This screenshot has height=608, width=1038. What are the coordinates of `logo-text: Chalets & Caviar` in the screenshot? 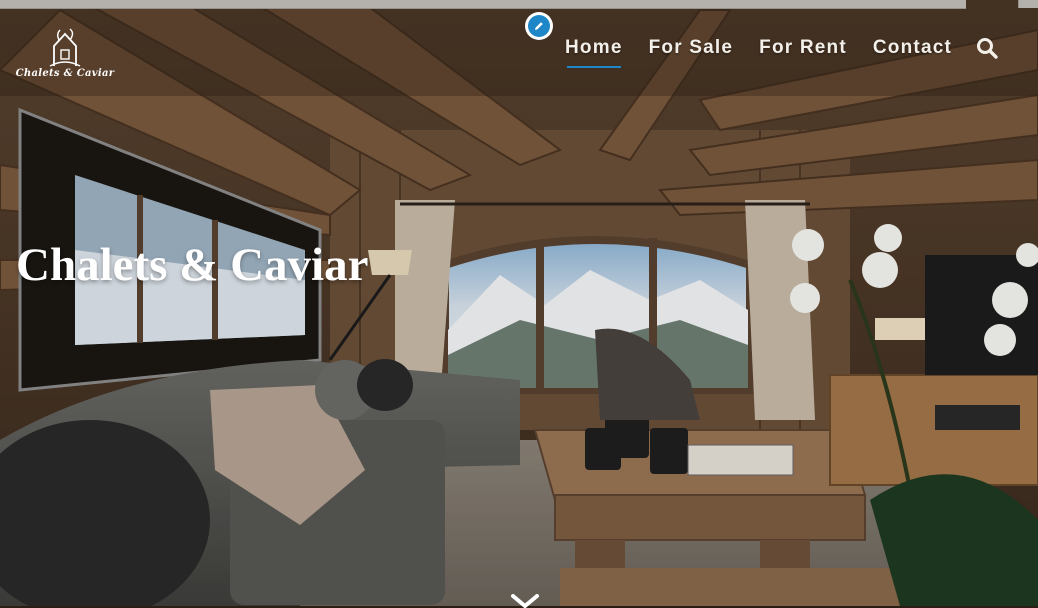 It's located at (65, 73).